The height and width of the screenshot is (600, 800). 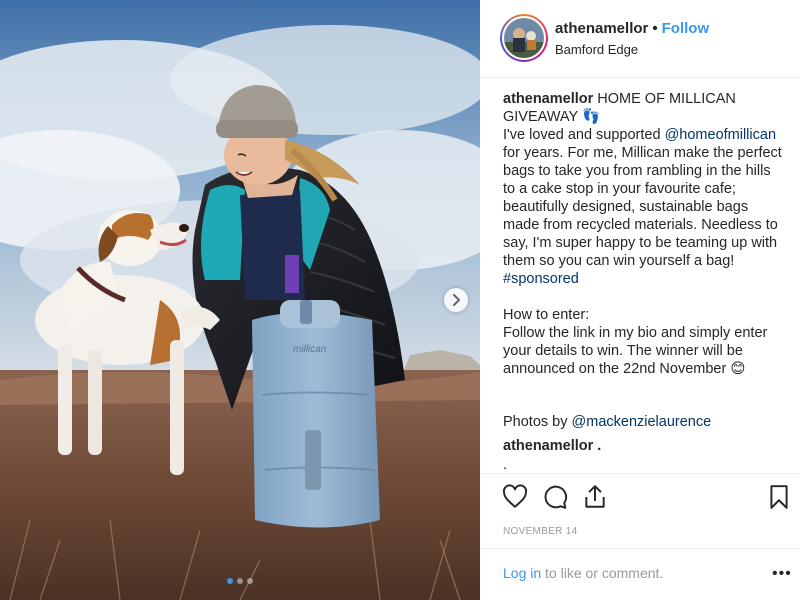 I want to click on save-button, so click(x=779, y=497).